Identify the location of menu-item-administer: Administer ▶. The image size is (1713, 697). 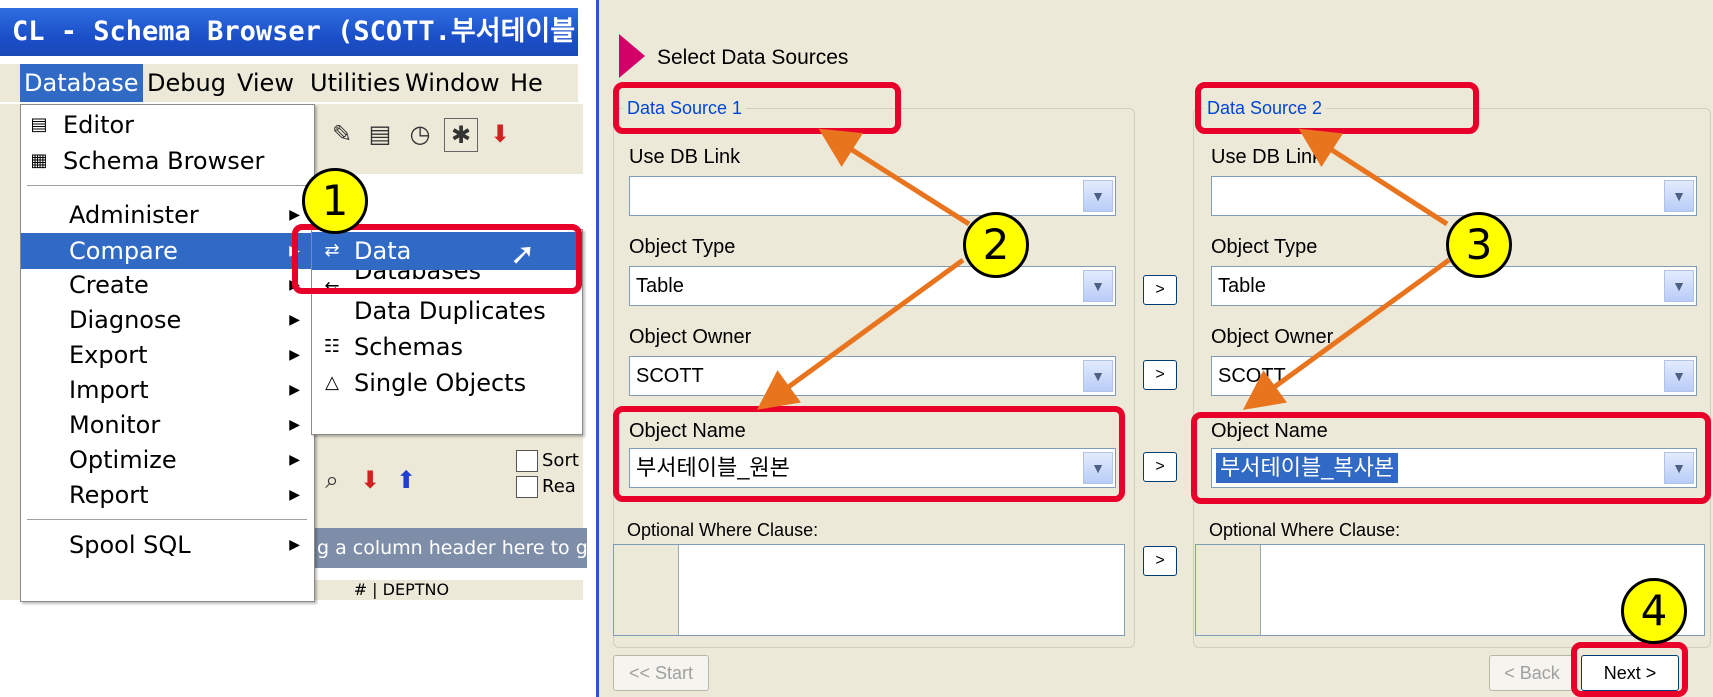
(167, 215).